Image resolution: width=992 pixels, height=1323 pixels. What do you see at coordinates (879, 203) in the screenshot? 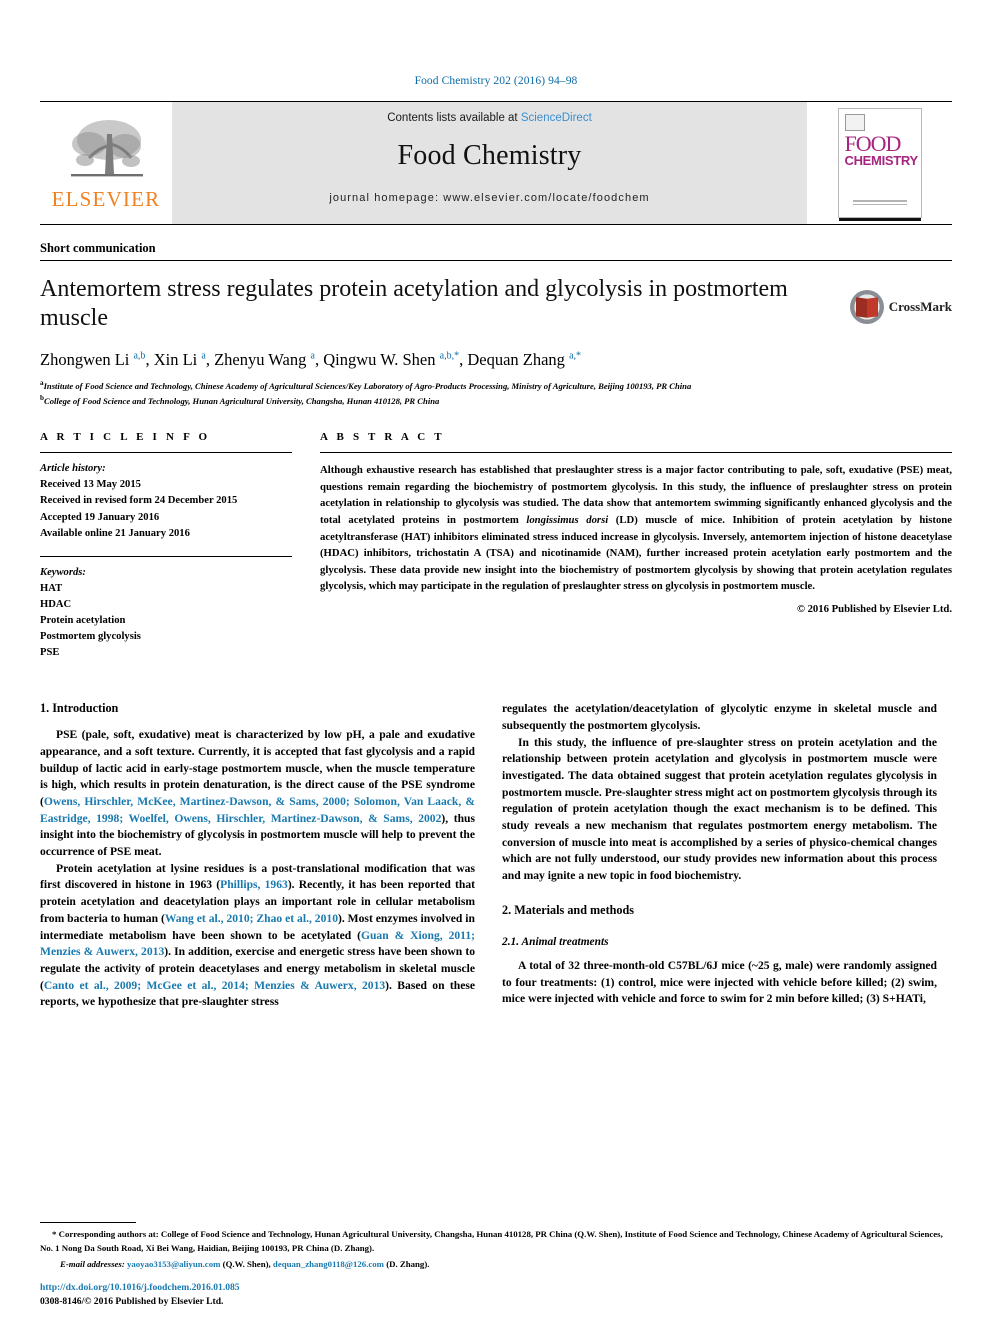
I see `cover-footer-lines` at bounding box center [879, 203].